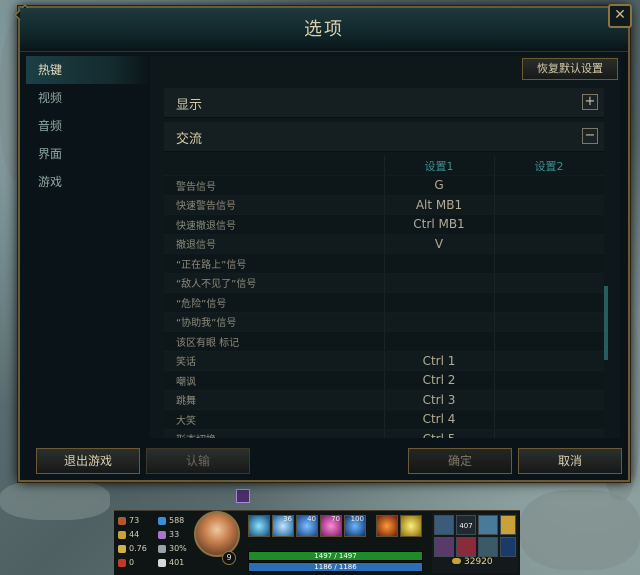  I want to click on table-row: 嘲讽 Ctrl 2, so click(384, 380).